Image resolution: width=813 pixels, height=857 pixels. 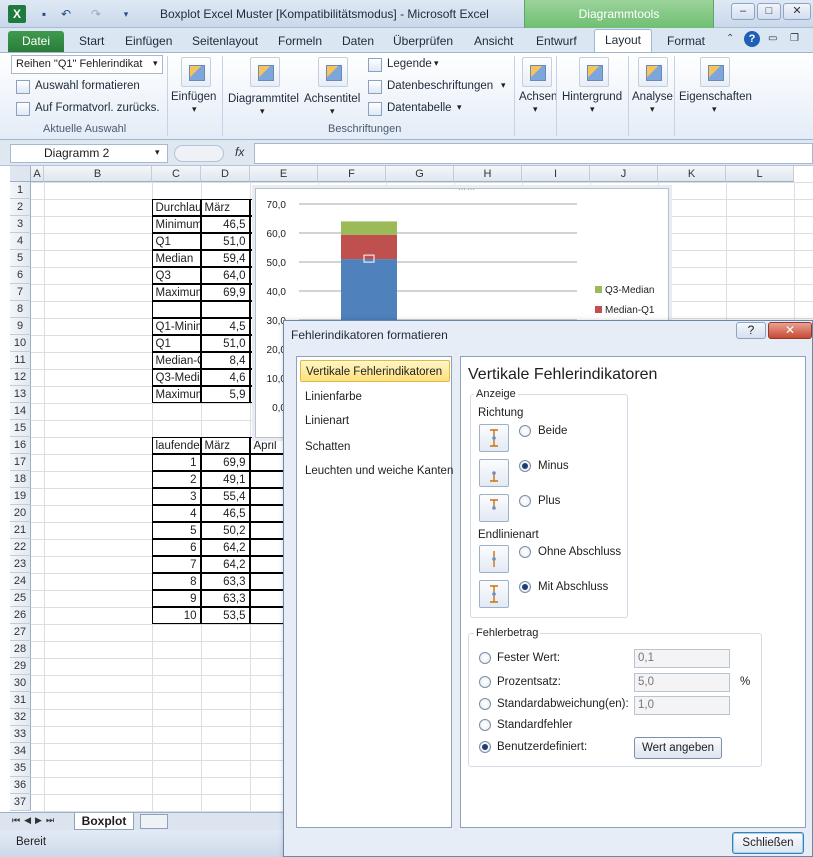 I want to click on column-header-e: E, so click(x=284, y=174).